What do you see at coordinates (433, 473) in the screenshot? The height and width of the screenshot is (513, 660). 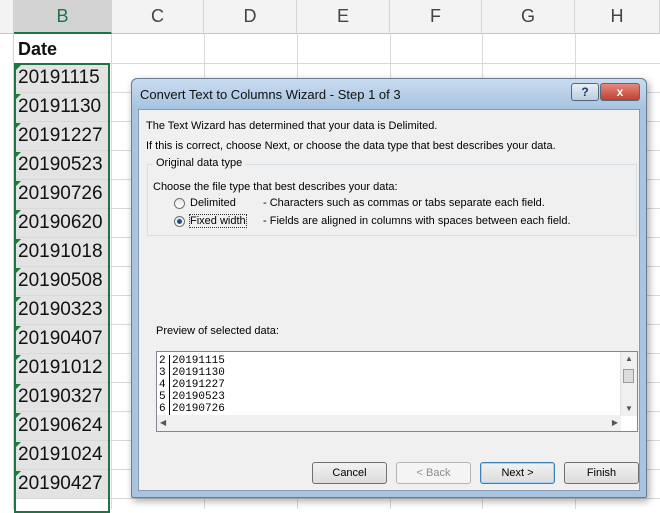 I see `back-button: < Back` at bounding box center [433, 473].